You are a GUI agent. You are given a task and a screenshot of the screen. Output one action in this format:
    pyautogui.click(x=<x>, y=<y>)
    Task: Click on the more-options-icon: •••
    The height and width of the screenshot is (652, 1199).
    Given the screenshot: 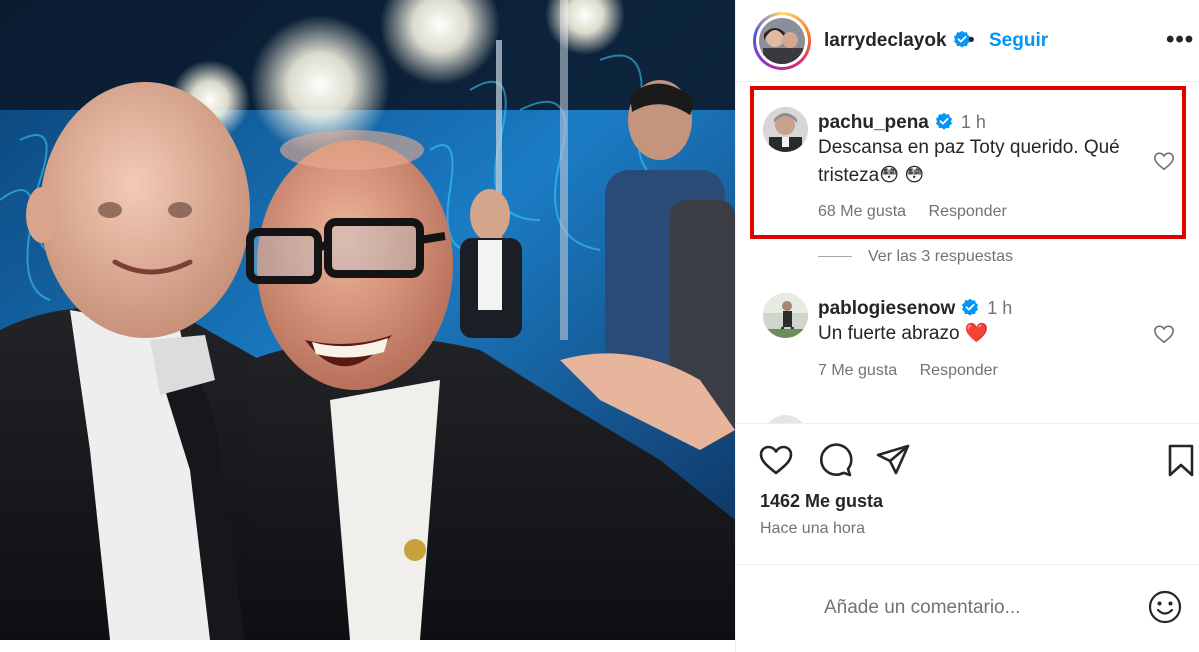 What is the action you would take?
    pyautogui.click(x=1180, y=40)
    